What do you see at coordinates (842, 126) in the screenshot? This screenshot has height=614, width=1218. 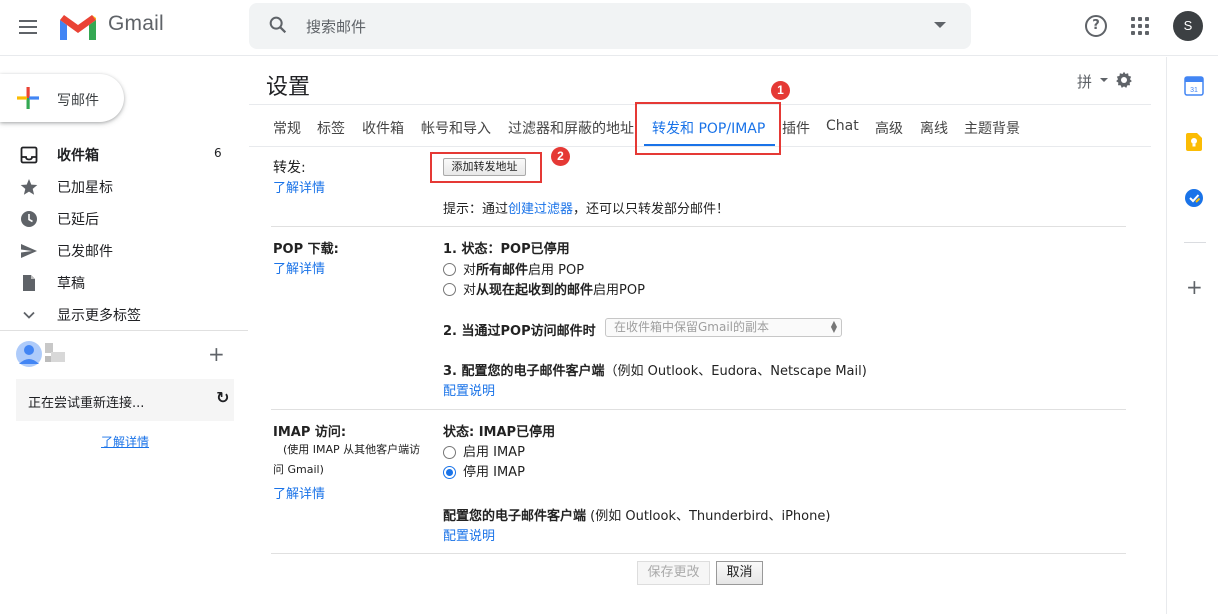 I see `tab-chat: Chat` at bounding box center [842, 126].